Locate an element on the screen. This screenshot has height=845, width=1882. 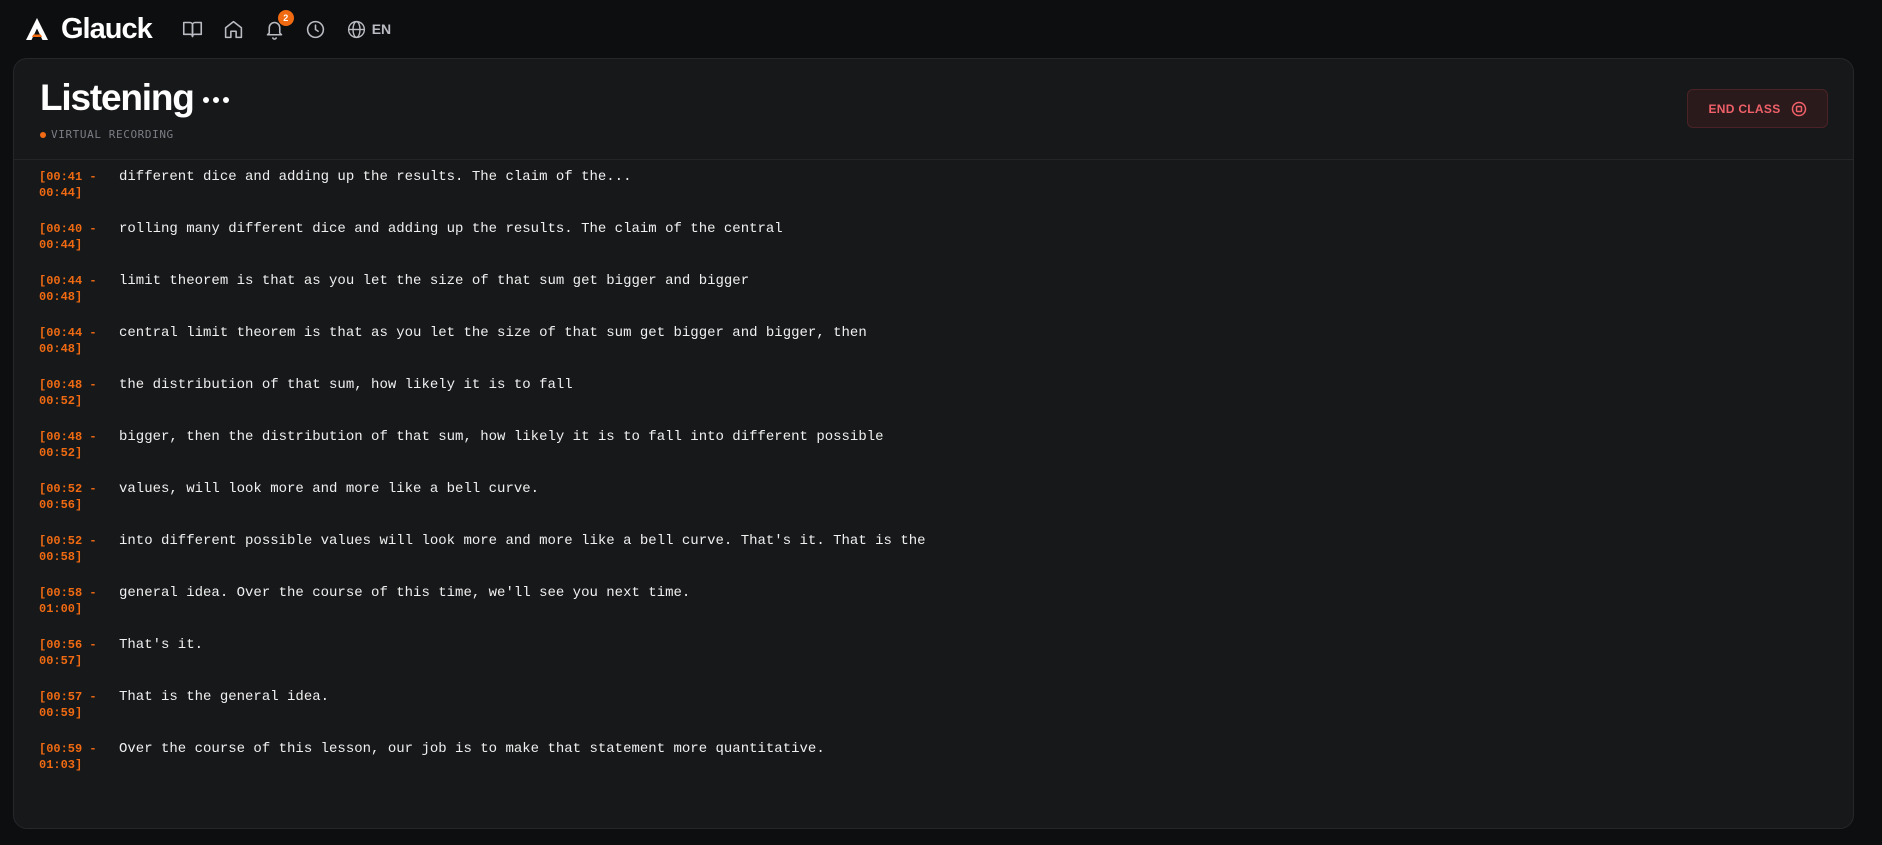
logo-mark-icon is located at coordinates (37, 29).